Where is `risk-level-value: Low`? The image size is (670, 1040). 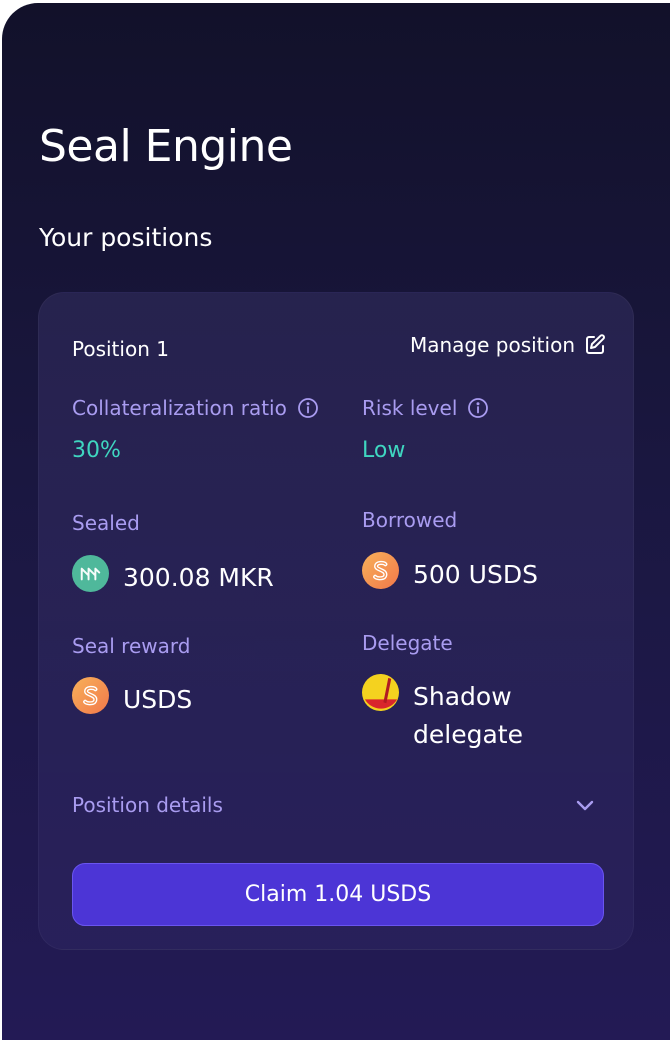 risk-level-value: Low is located at coordinates (384, 450).